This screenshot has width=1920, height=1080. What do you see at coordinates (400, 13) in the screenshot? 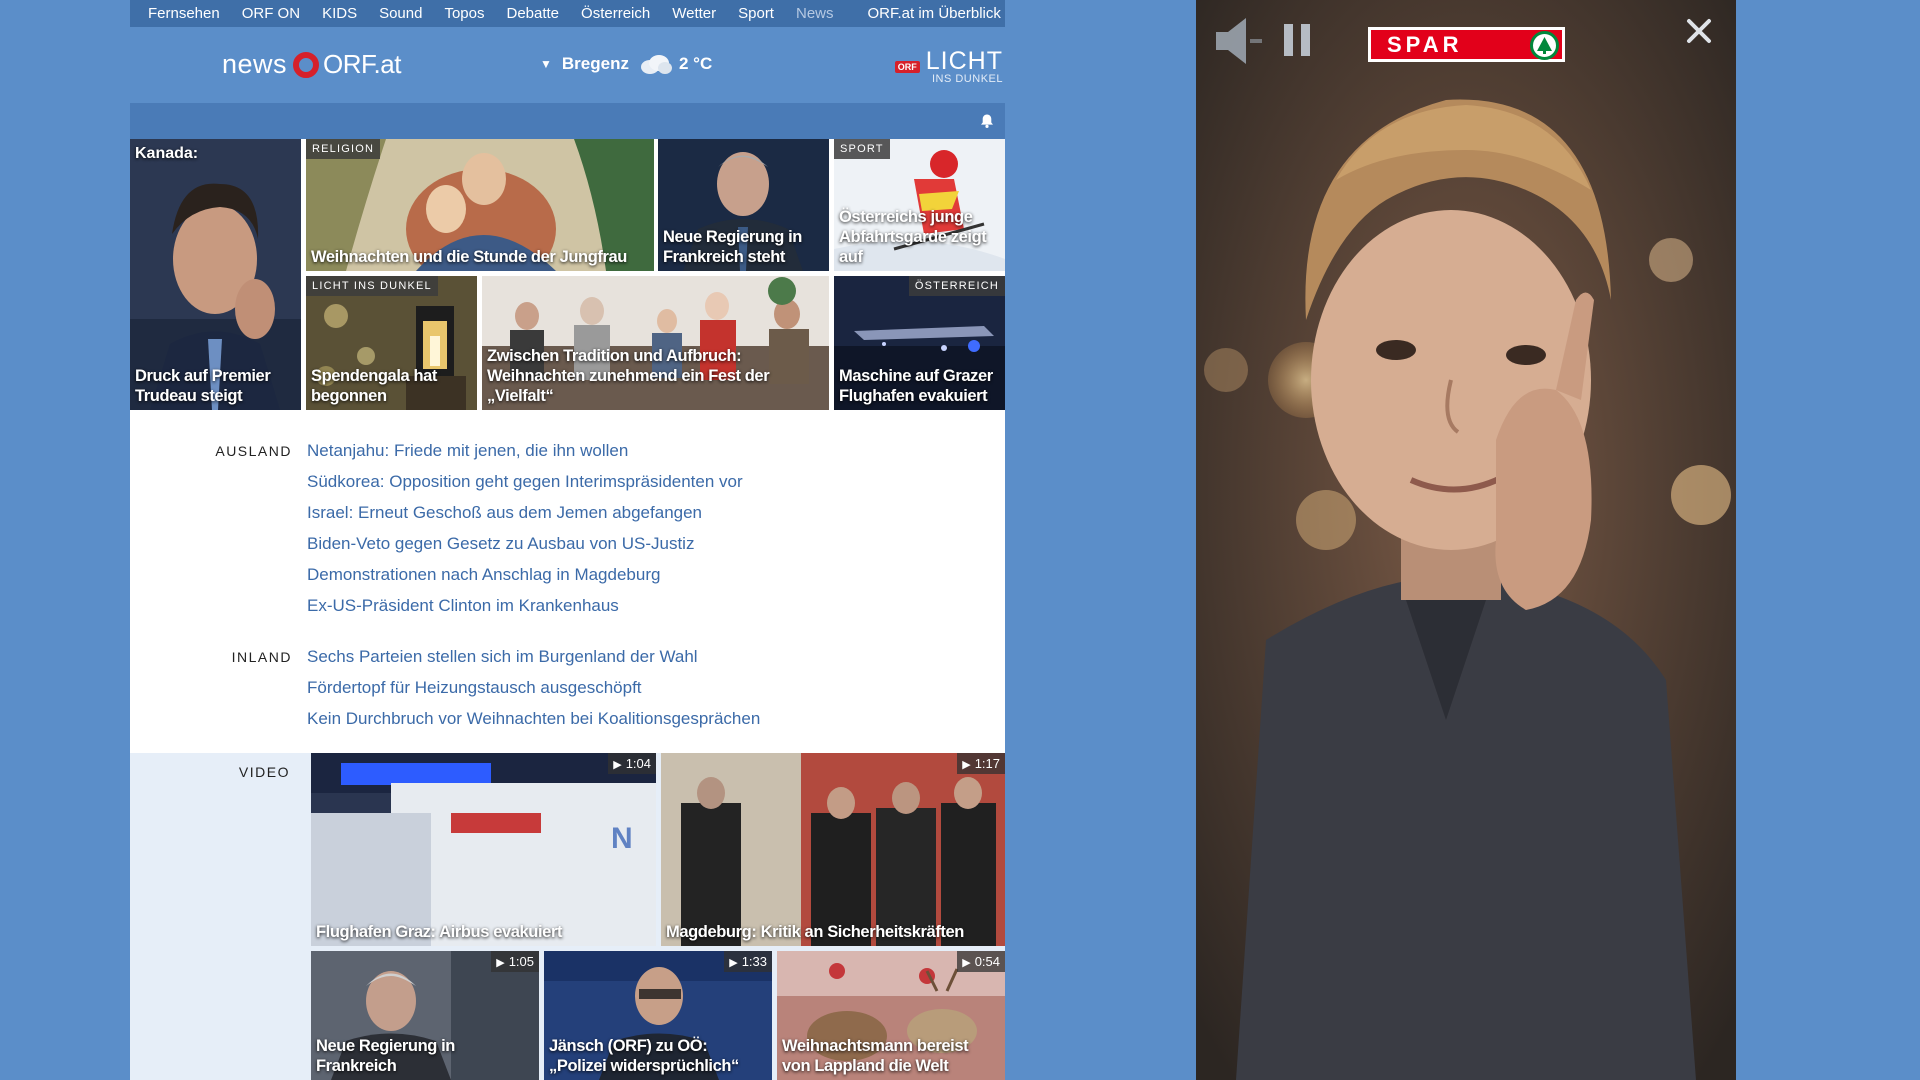
I see `nav-sound: Sound` at bounding box center [400, 13].